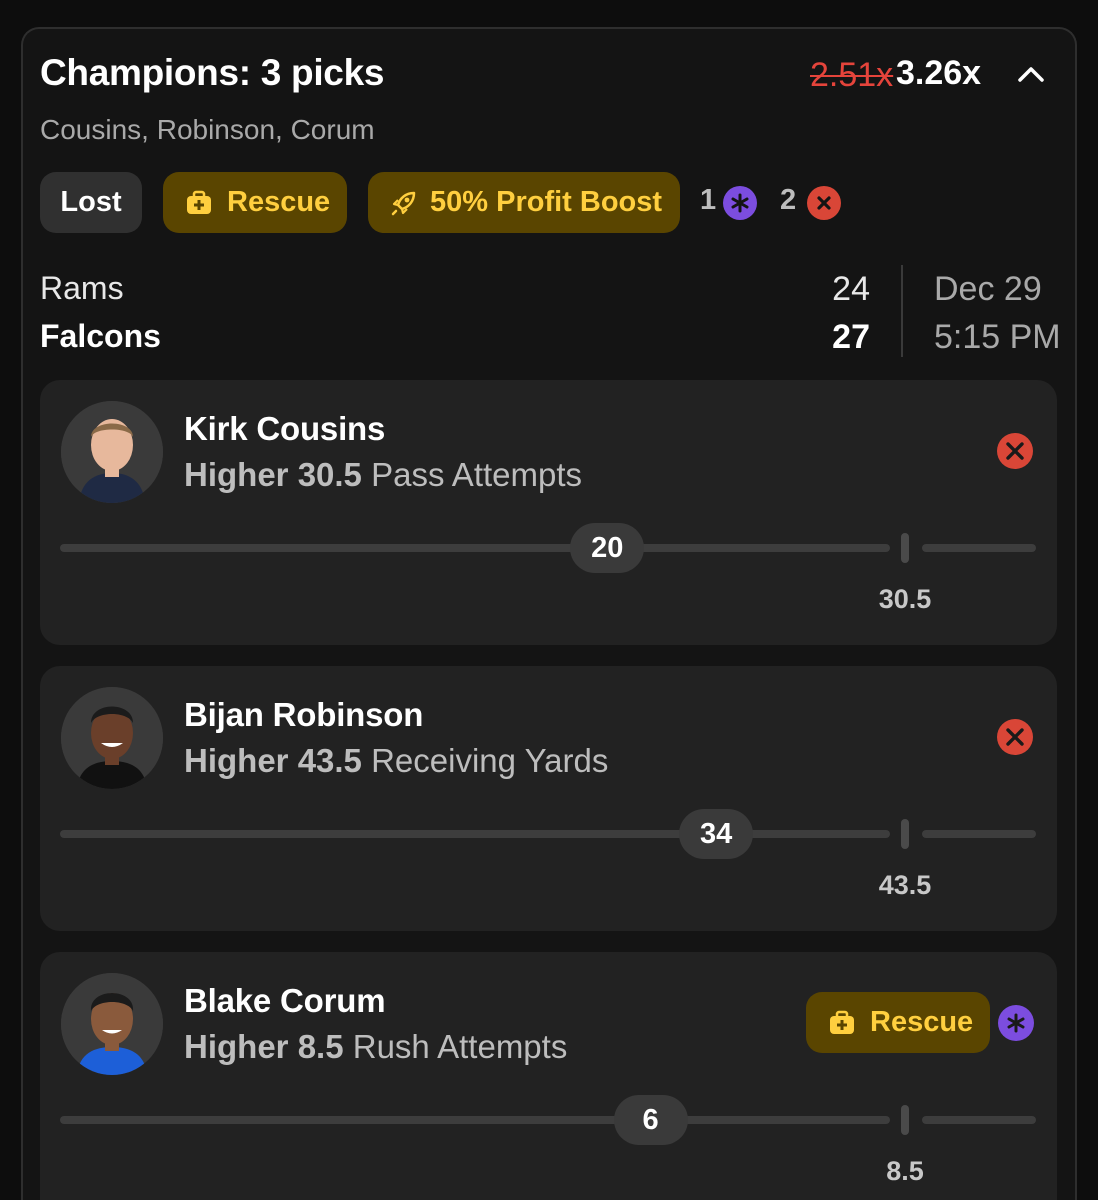  I want to click on game-date: Dec 29, so click(988, 289).